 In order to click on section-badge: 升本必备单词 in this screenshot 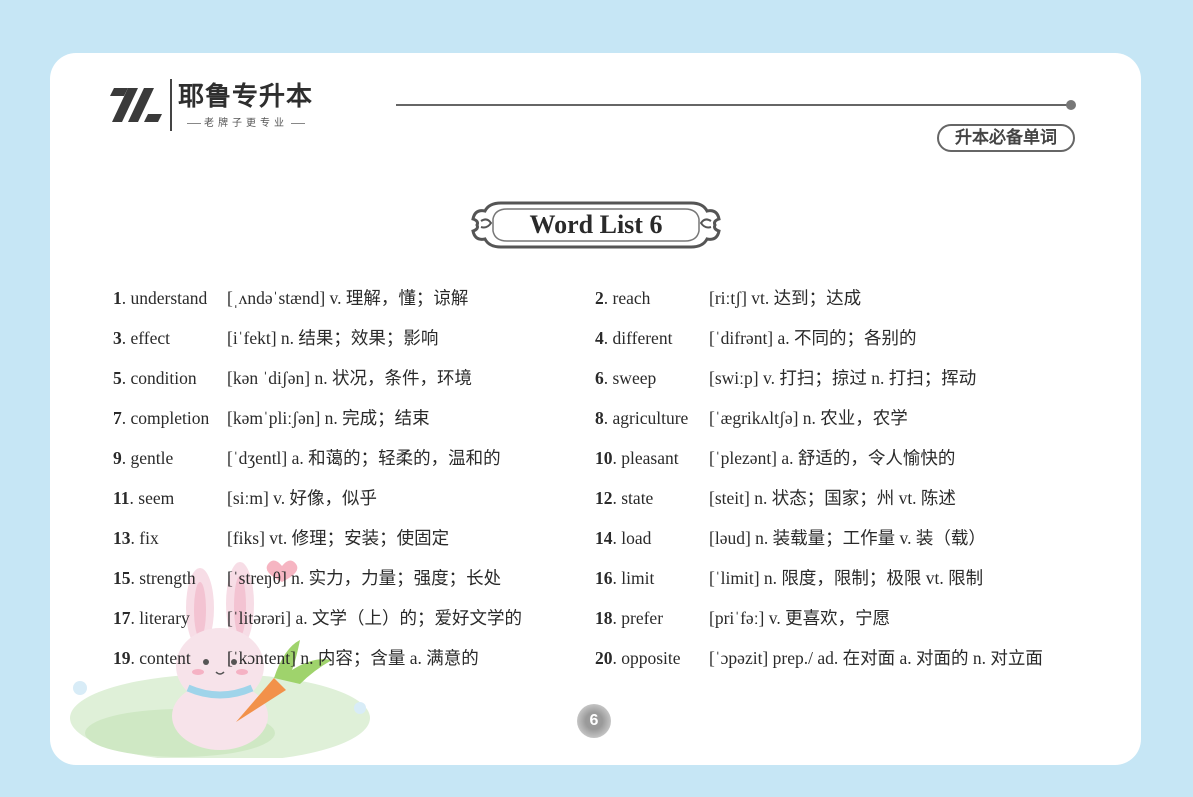, I will do `click(1006, 138)`.